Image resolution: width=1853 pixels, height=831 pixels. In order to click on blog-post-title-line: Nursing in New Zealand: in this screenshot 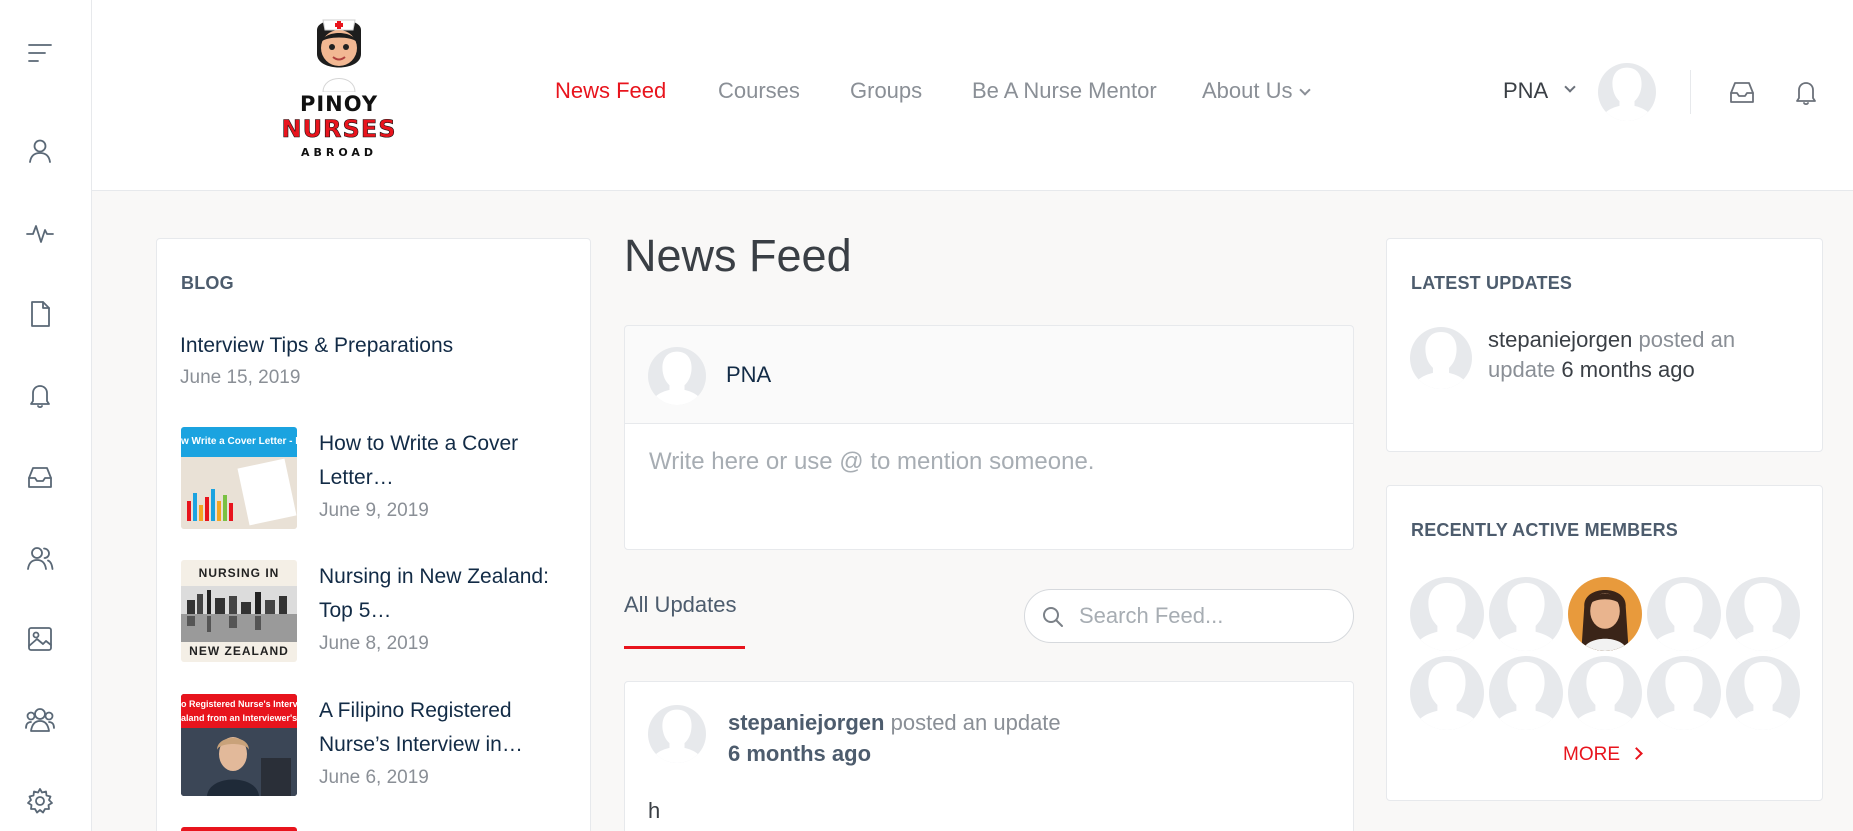, I will do `click(434, 576)`.